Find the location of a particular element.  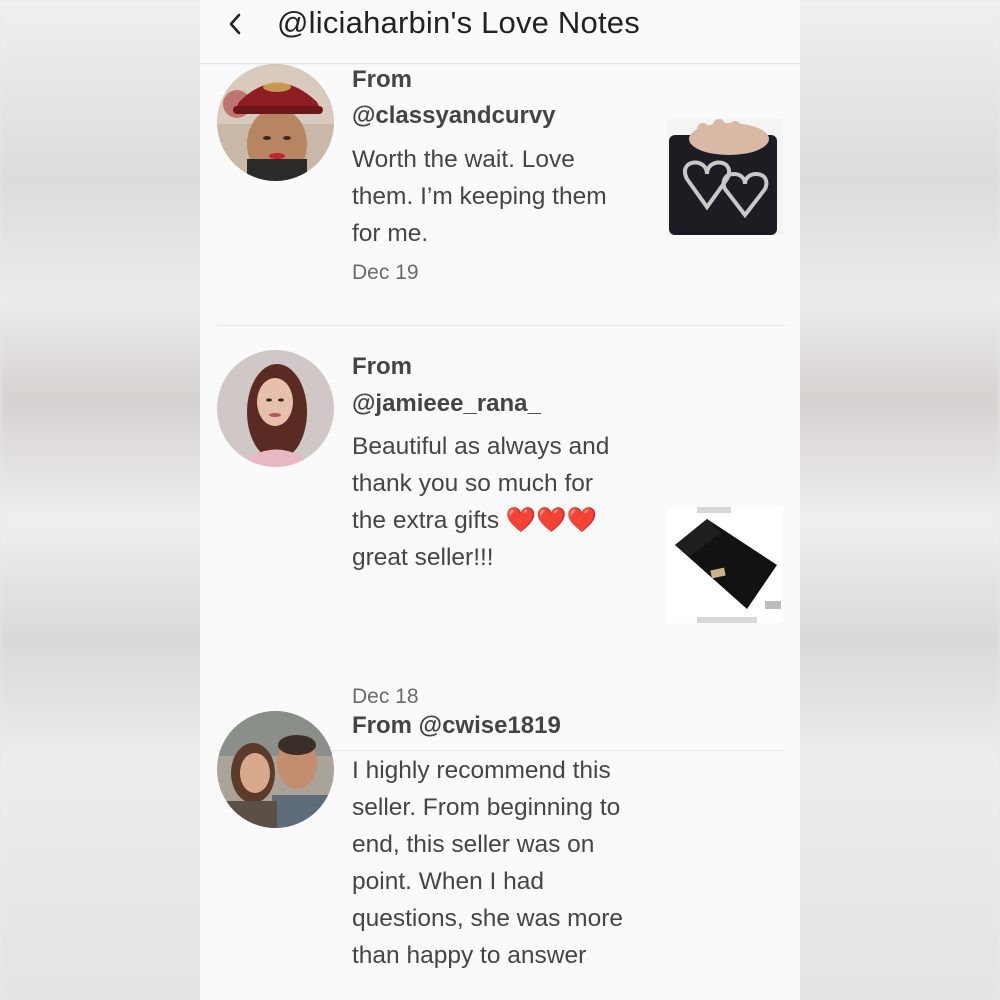

note-date: Dec 18 is located at coordinates (385, 696).